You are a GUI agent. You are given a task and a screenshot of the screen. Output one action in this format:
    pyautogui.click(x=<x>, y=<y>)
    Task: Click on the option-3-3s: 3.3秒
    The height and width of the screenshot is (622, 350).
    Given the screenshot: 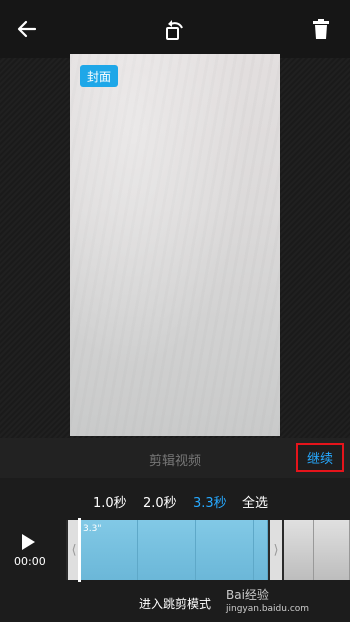 What is the action you would take?
    pyautogui.click(x=210, y=501)
    